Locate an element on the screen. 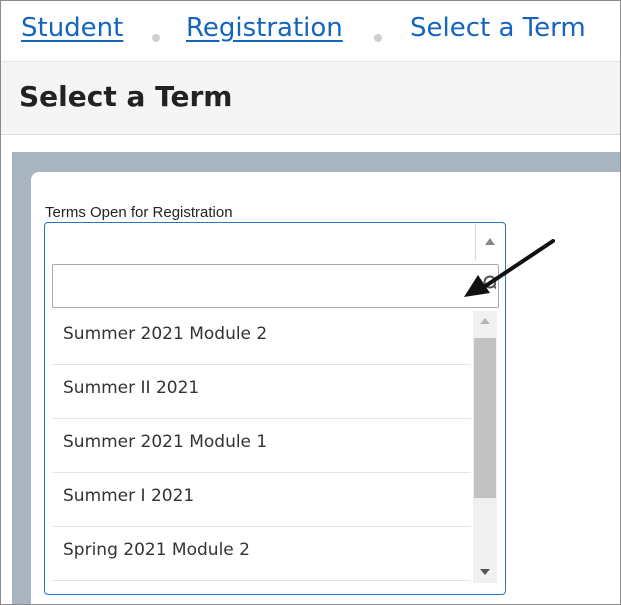 The width and height of the screenshot is (621, 605). scrollbar-thumb is located at coordinates (485, 418).